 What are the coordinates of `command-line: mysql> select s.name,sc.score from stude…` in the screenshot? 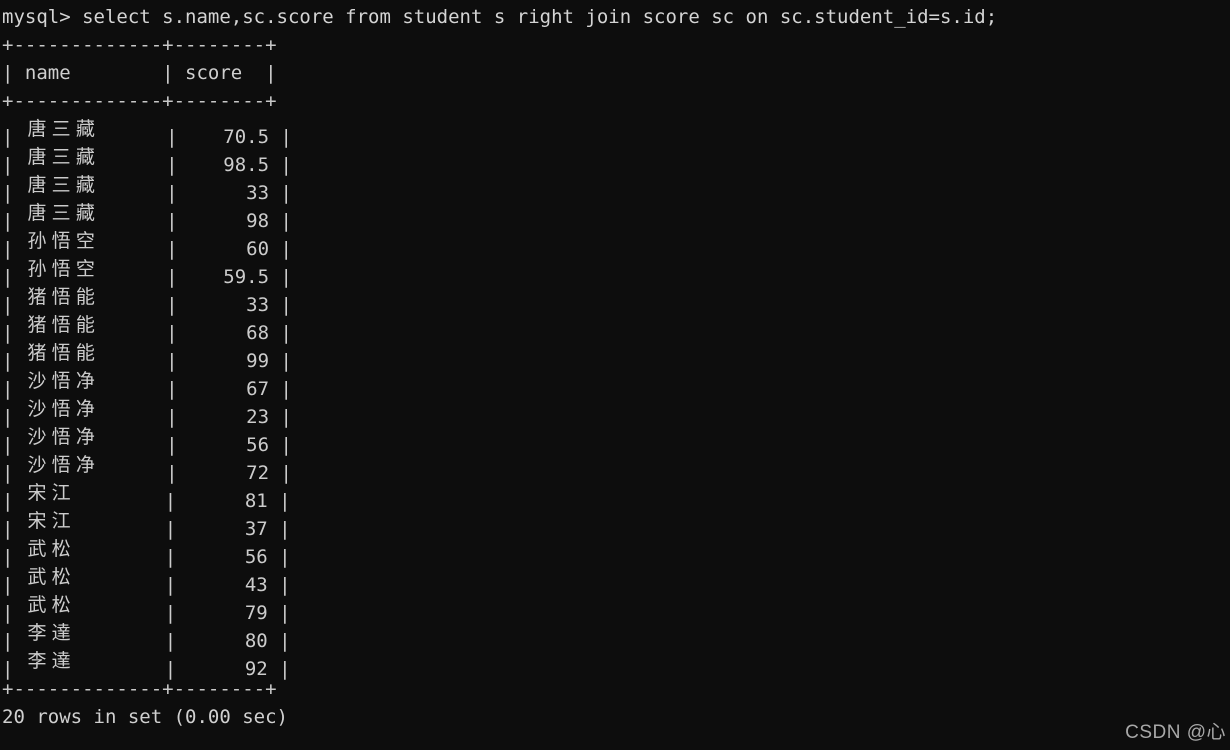 It's located at (500, 17).